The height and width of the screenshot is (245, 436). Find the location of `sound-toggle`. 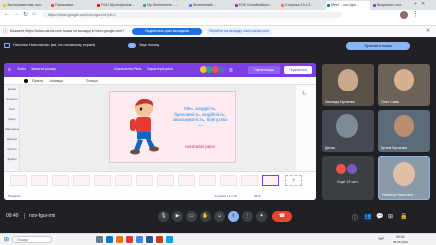

sound-toggle is located at coordinates (132, 45).